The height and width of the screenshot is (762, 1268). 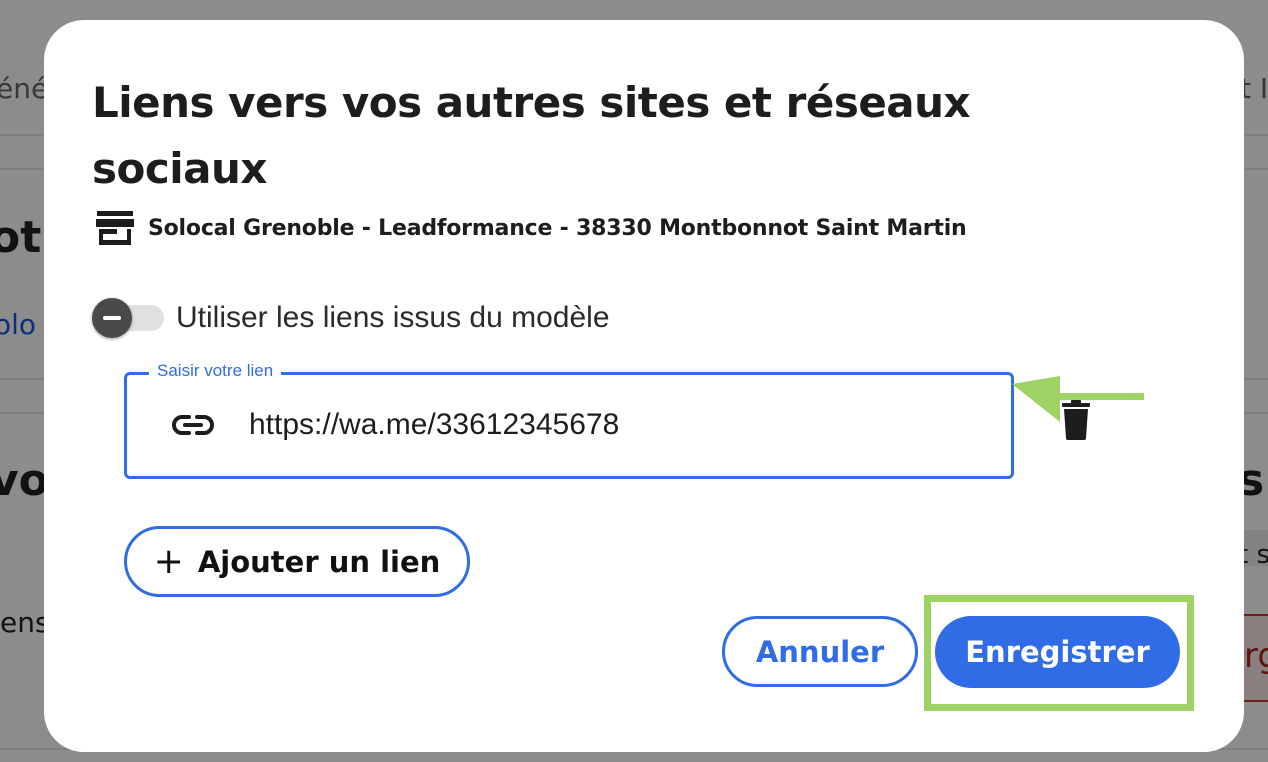 I want to click on save-label: Enregistrer, so click(x=1057, y=652).